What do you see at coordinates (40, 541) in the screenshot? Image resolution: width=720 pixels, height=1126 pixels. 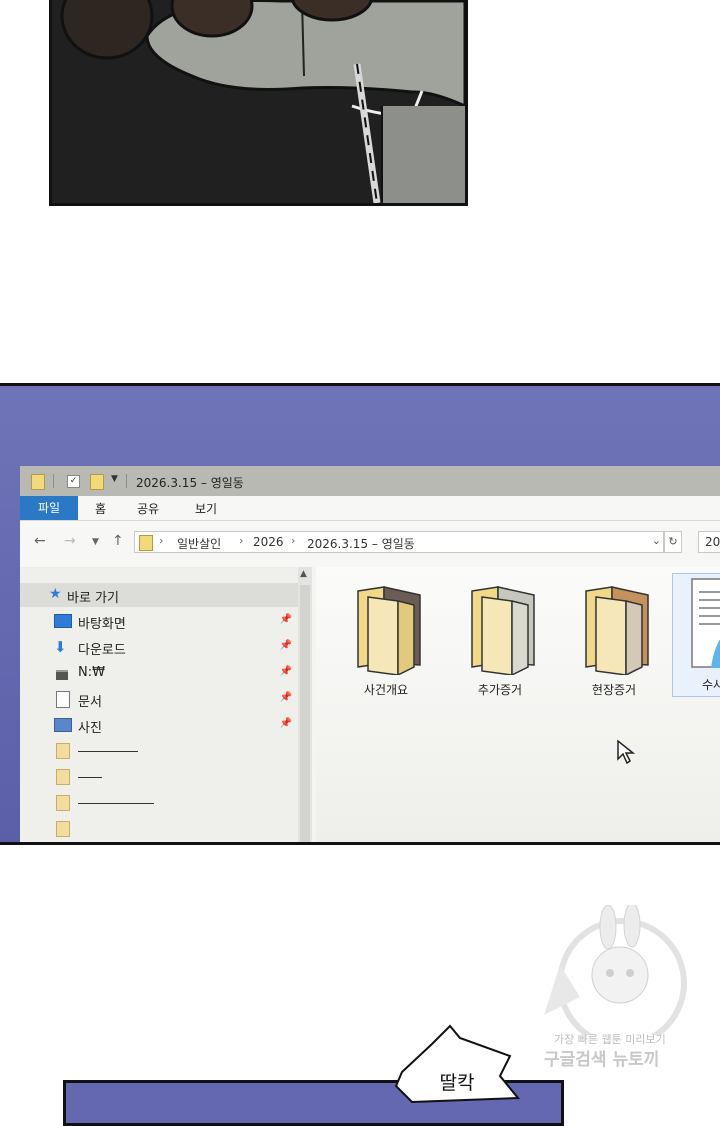 I see `back-arrow-icon: ←` at bounding box center [40, 541].